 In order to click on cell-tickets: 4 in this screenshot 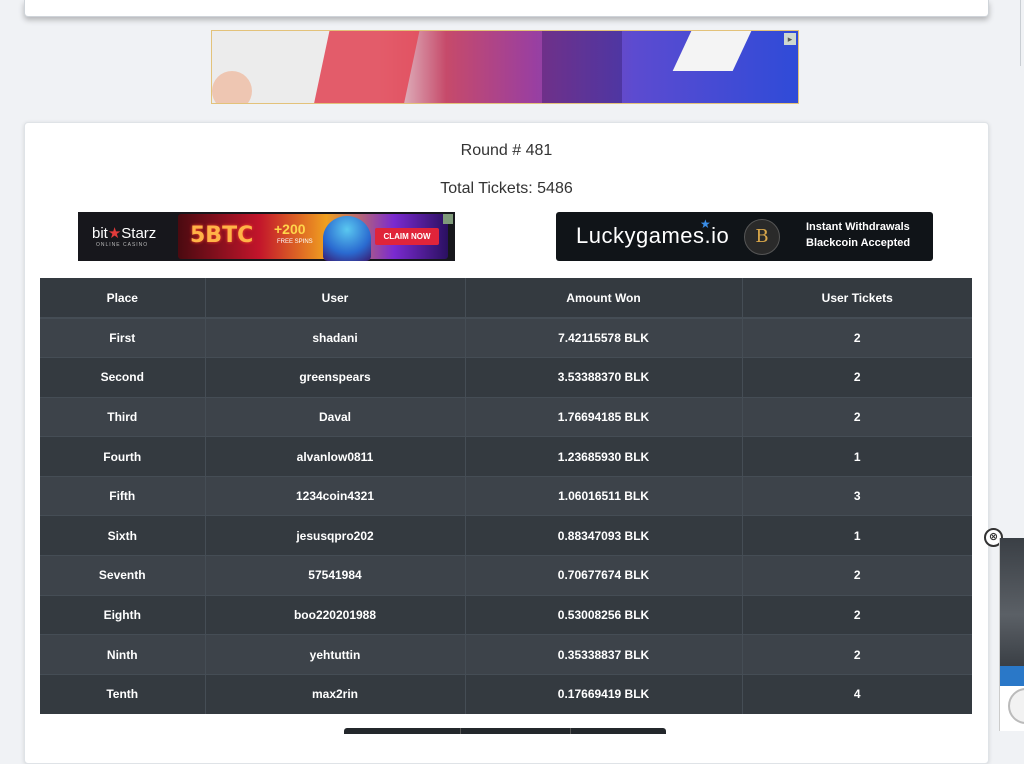, I will do `click(857, 693)`.